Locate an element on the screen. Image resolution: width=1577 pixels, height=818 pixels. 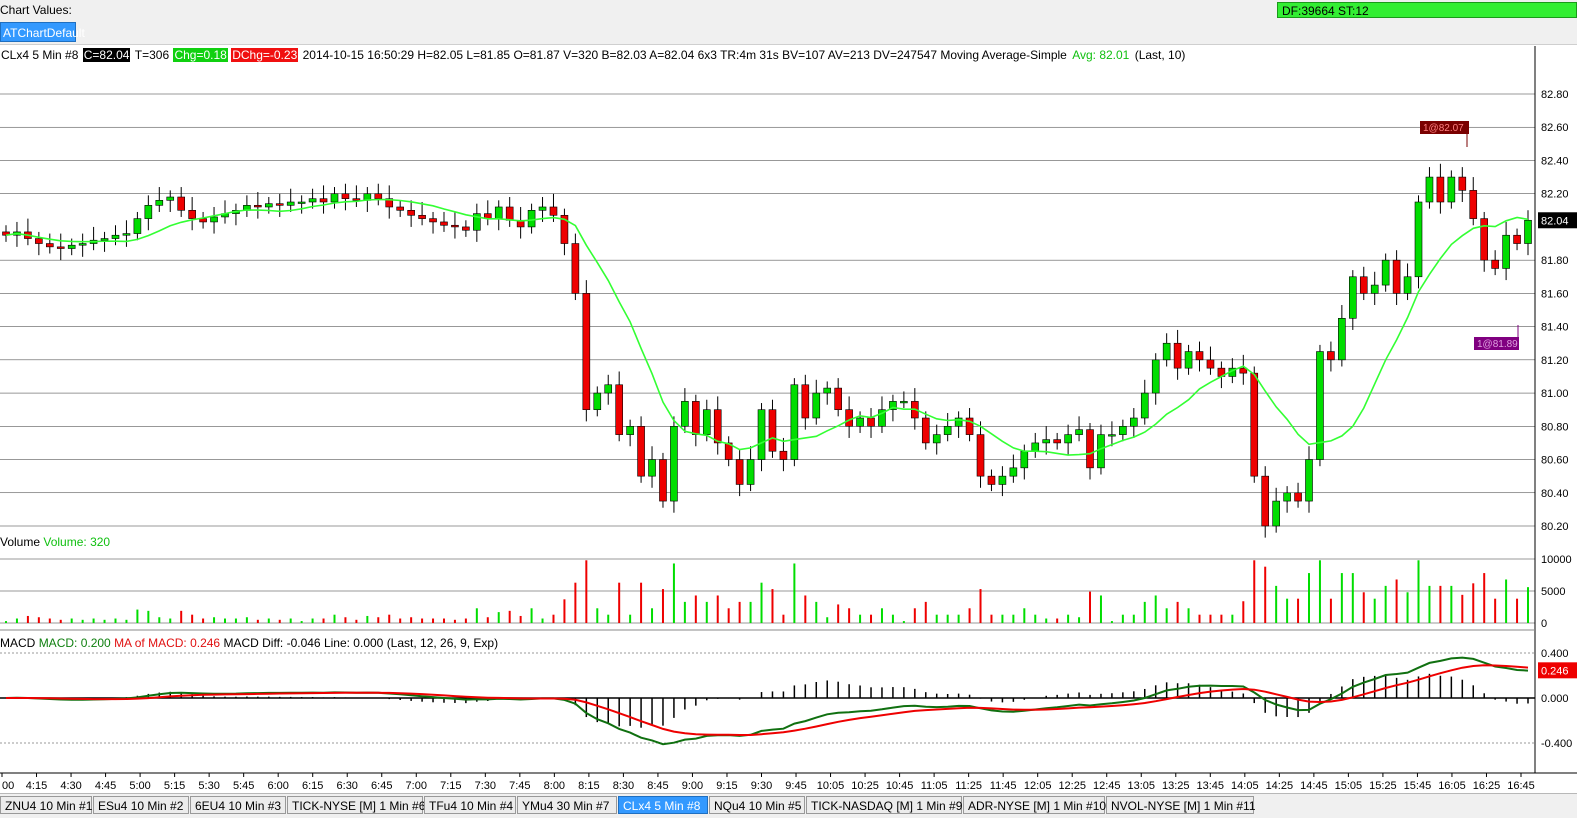
time-tick-label: 10:05 is located at coordinates (831, 786).